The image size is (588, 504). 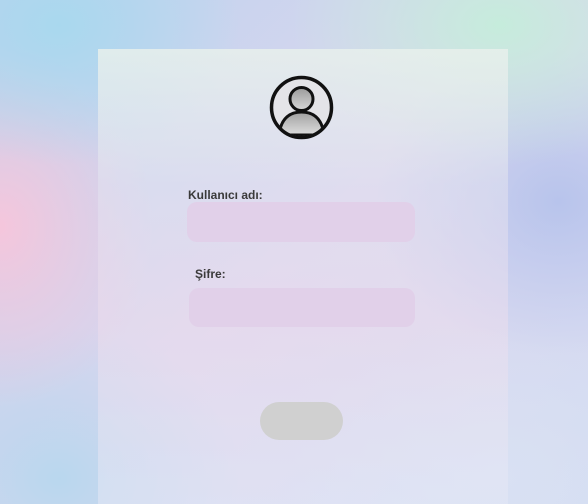 I want to click on login-button, so click(x=301, y=421).